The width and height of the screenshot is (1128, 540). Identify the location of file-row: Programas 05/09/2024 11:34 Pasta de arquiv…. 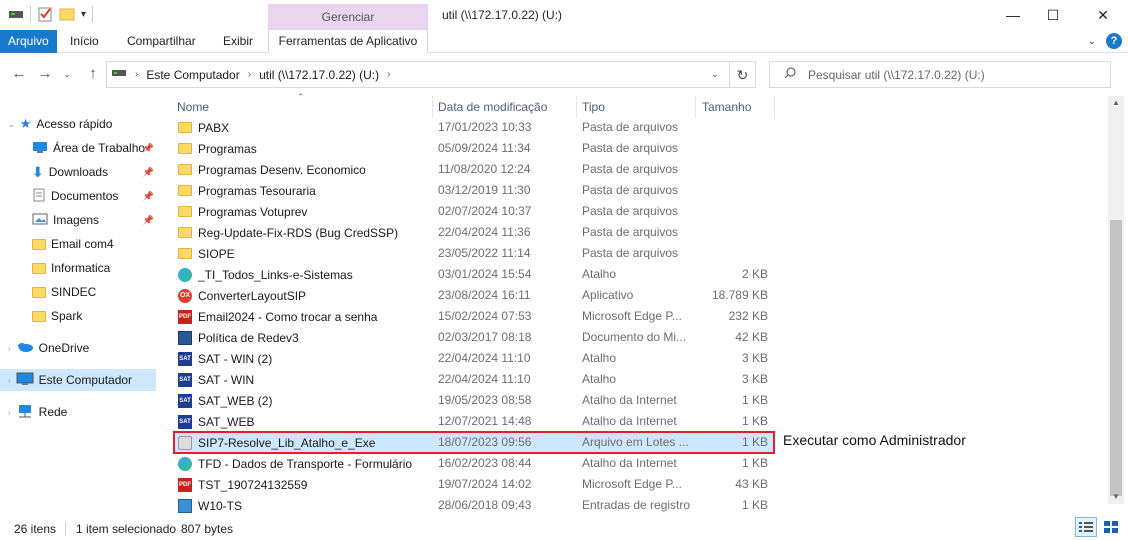
(474, 148).